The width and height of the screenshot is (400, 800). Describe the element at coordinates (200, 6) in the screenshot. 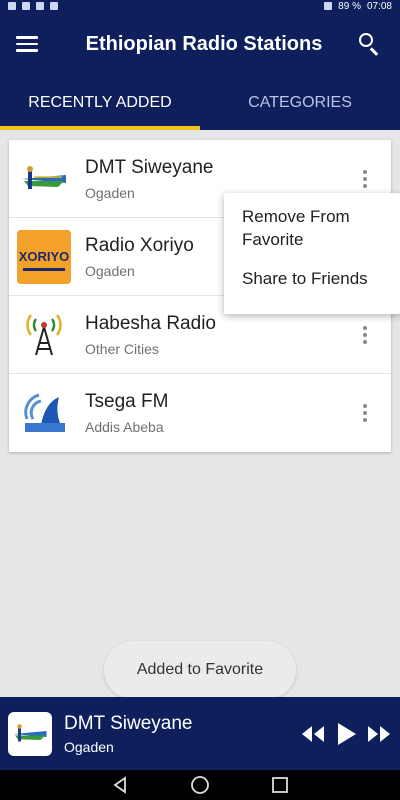

I see `status-bar: 89 % 07:08` at that location.